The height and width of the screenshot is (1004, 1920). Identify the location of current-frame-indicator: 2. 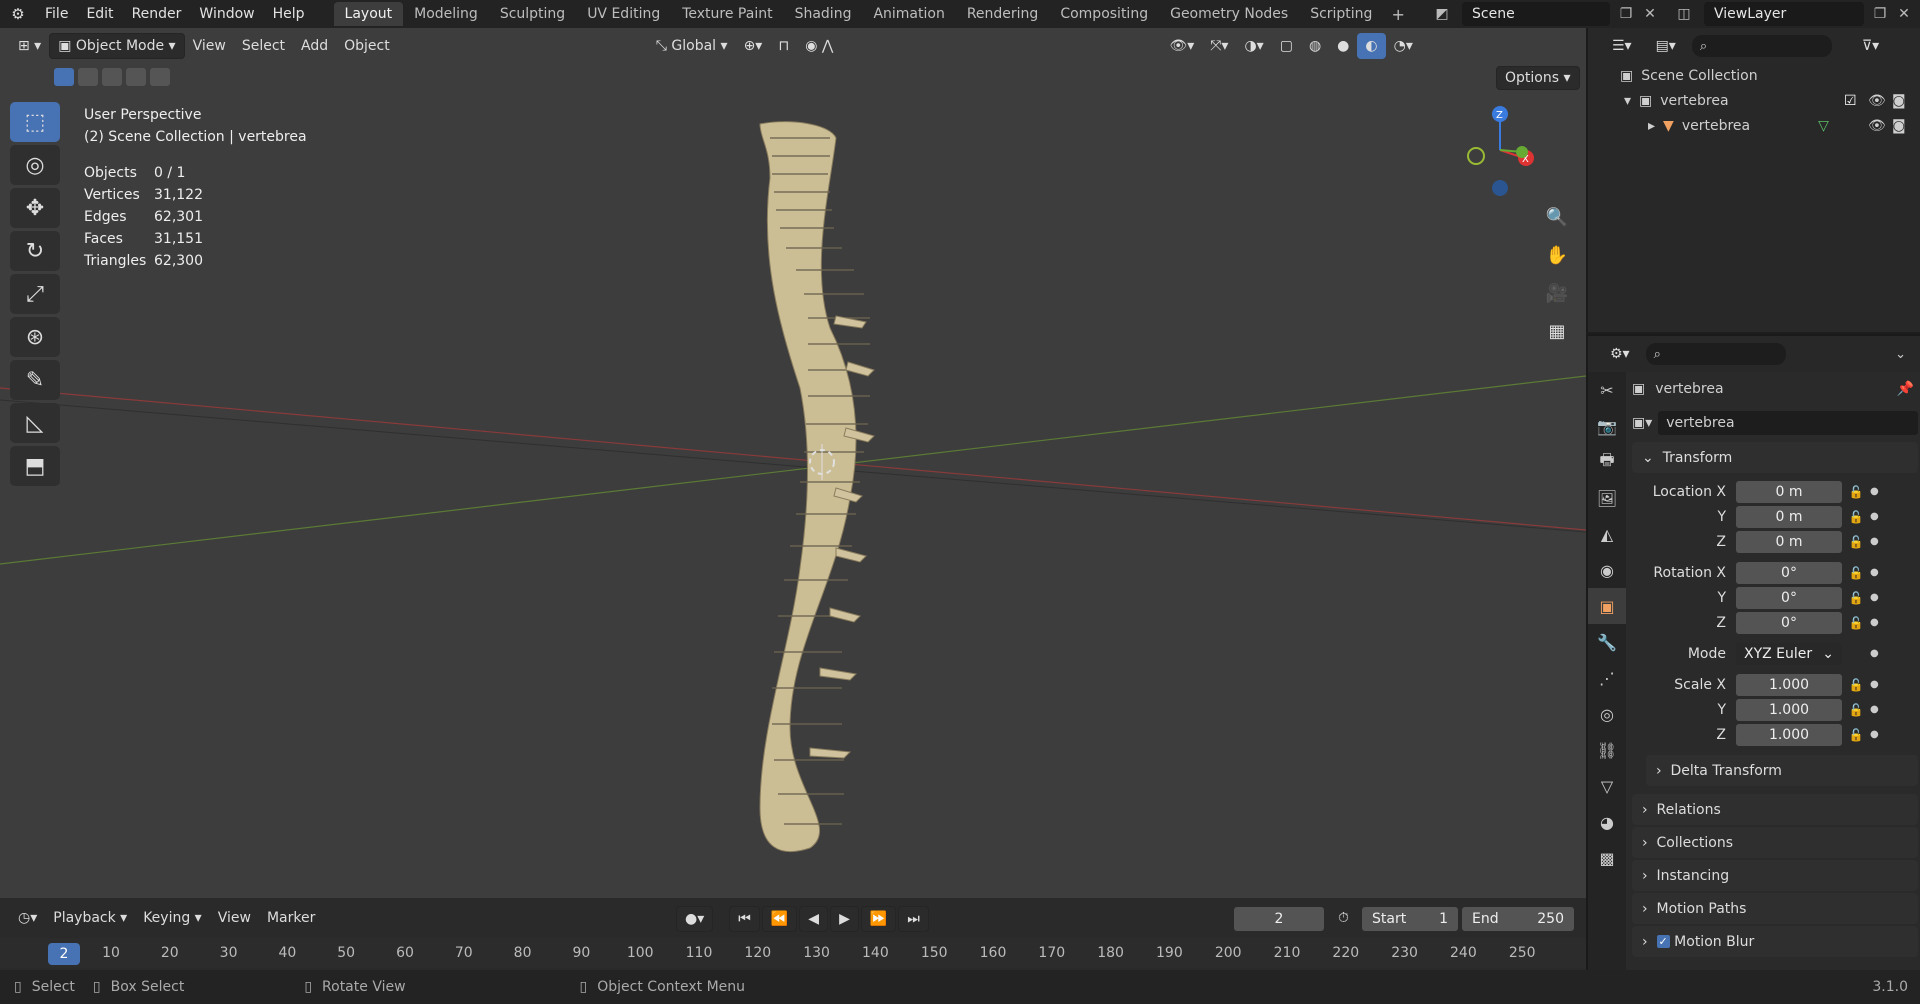
(64, 954).